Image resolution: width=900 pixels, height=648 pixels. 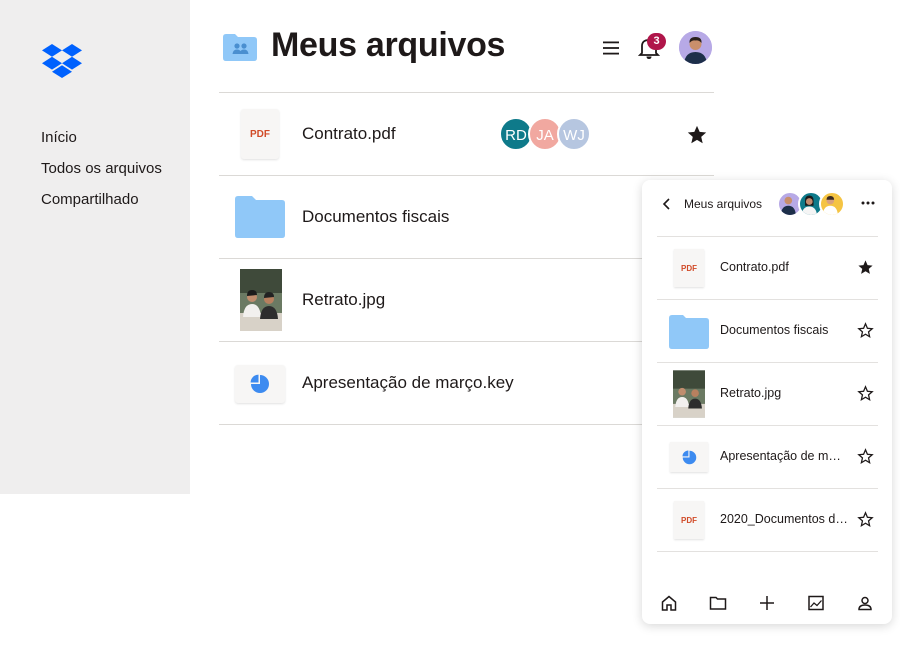 I want to click on mobile-file-name: Retrato.jpg, so click(x=787, y=393).